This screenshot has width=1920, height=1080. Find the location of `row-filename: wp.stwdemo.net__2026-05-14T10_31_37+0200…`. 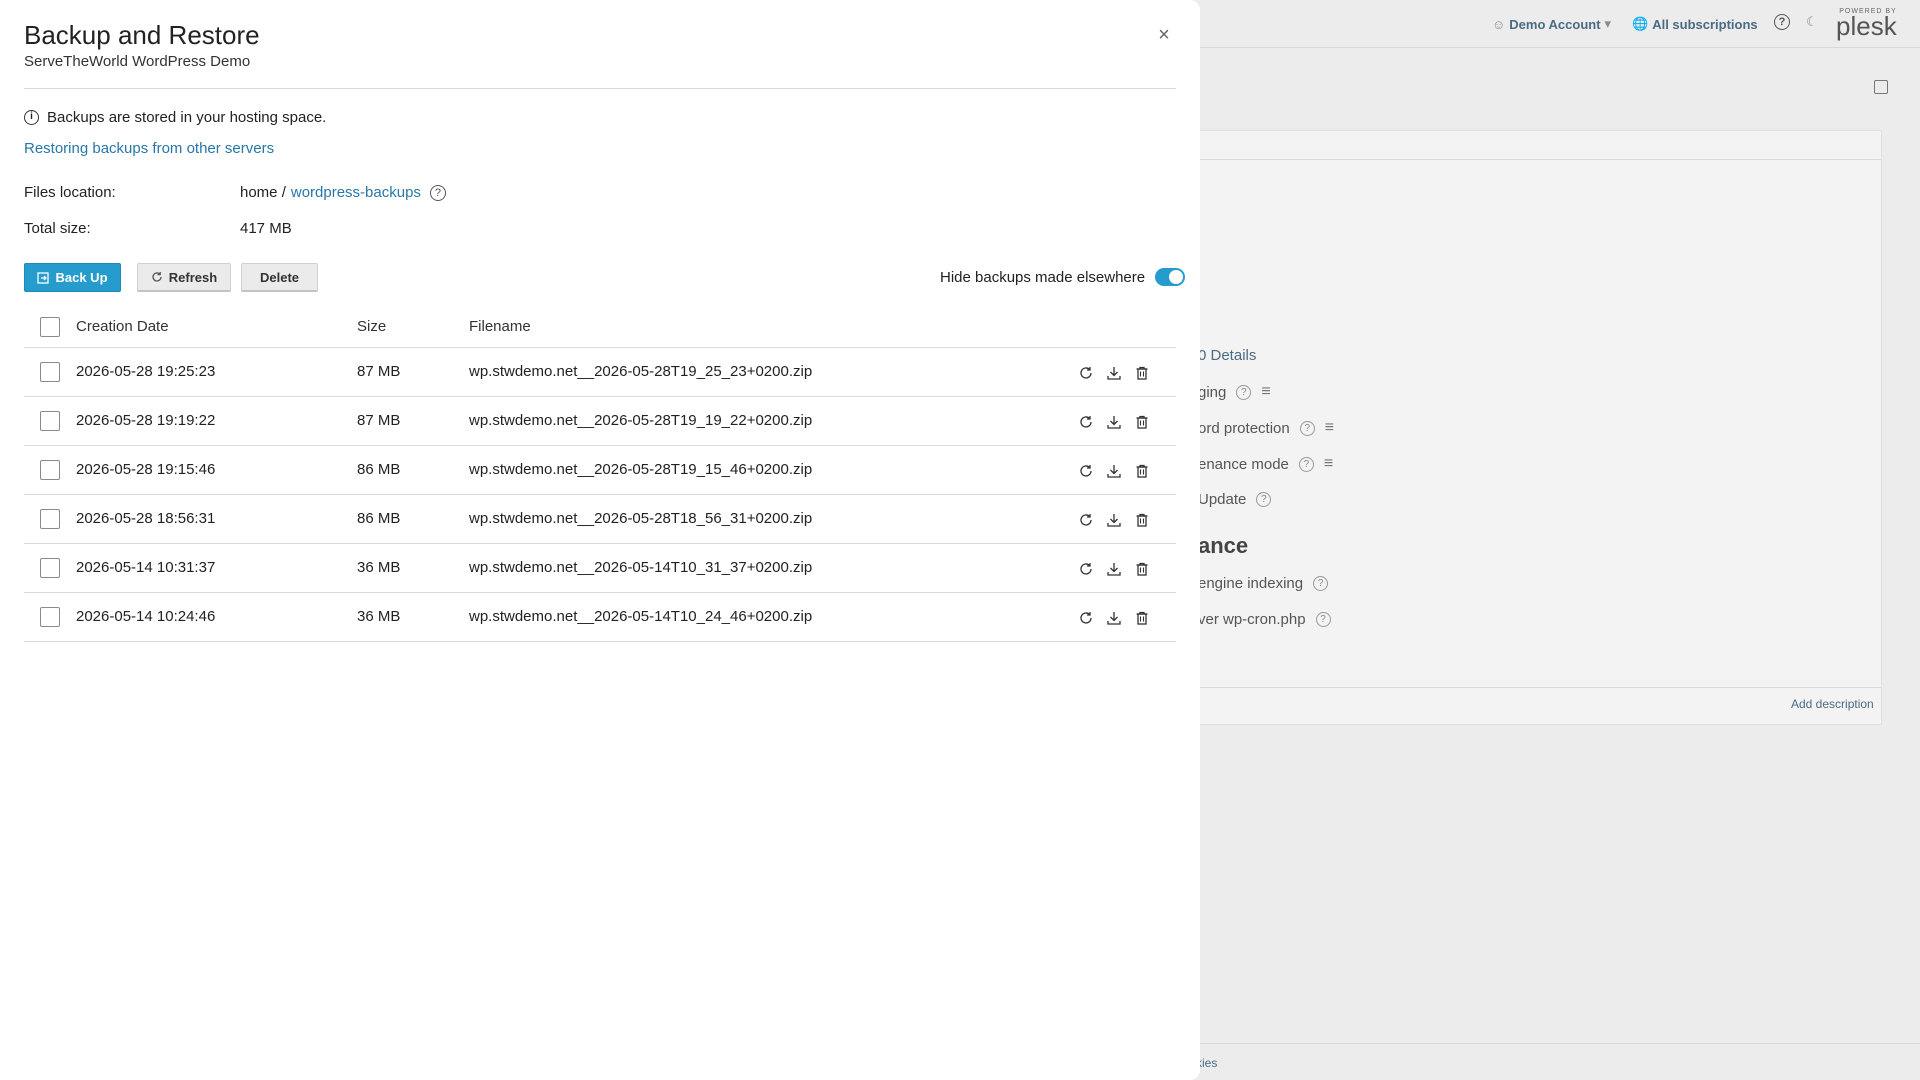

row-filename: wp.stwdemo.net__2026-05-14T10_31_37+0200… is located at coordinates (641, 567).